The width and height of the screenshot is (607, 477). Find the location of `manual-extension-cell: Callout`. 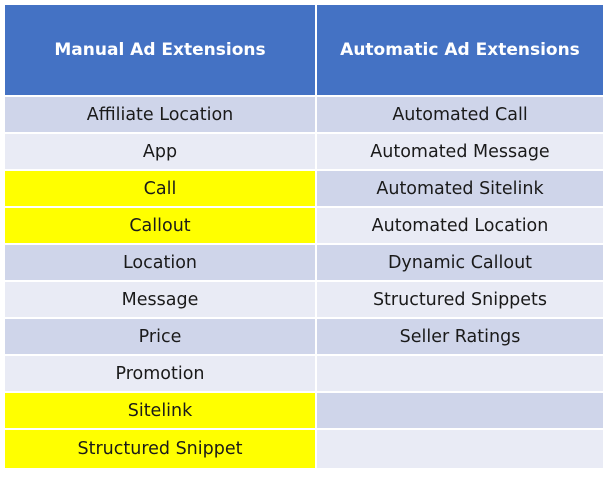

manual-extension-cell: Callout is located at coordinates (161, 225).